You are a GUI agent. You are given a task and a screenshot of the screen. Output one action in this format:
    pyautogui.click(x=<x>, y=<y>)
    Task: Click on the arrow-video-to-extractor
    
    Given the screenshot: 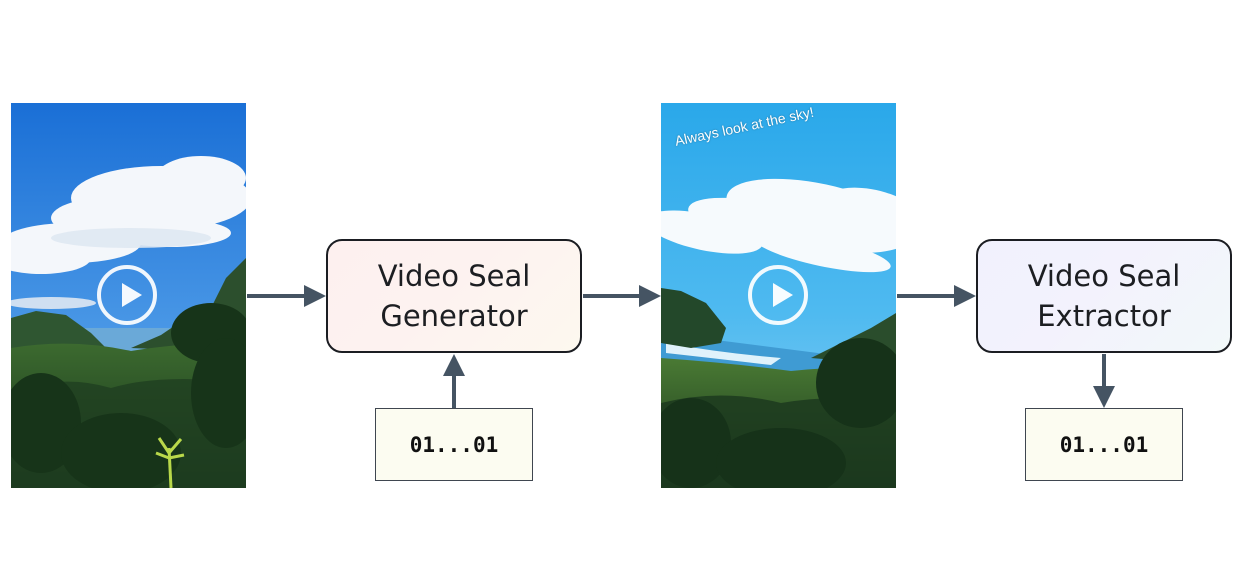 What is the action you would take?
    pyautogui.click(x=936, y=296)
    